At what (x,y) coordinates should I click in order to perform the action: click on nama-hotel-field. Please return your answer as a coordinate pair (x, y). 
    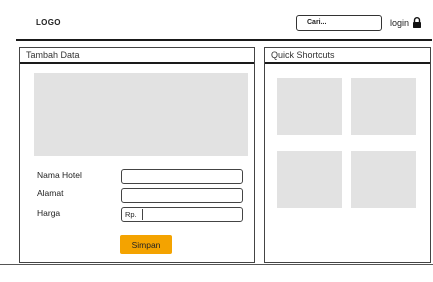
    Looking at the image, I should click on (182, 176).